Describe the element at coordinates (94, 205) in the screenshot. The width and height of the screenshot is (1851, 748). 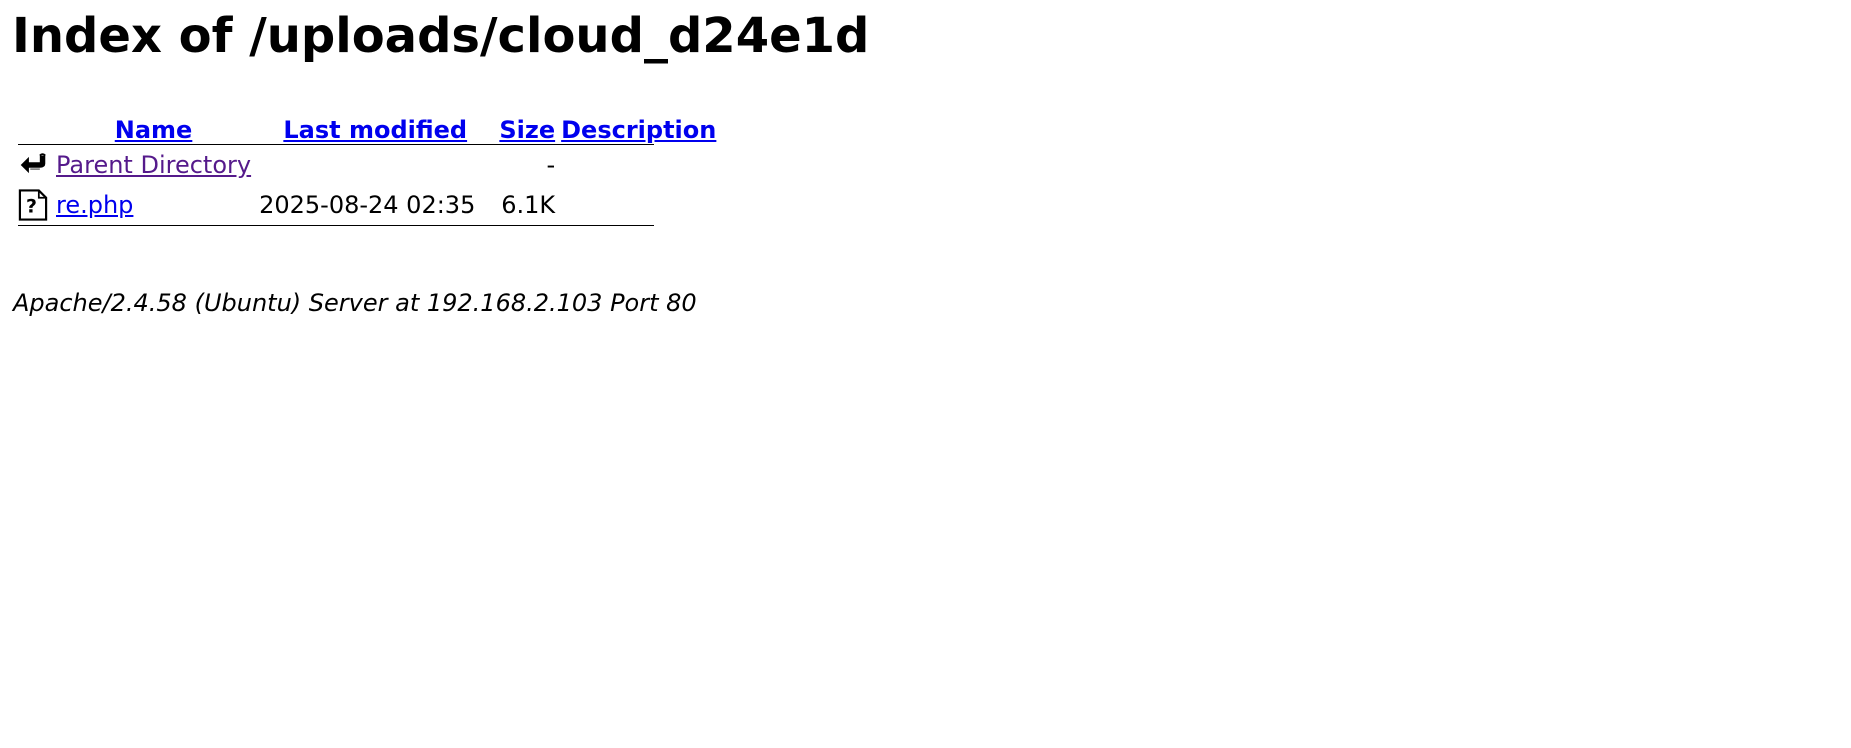
I see `file-link: re.php` at that location.